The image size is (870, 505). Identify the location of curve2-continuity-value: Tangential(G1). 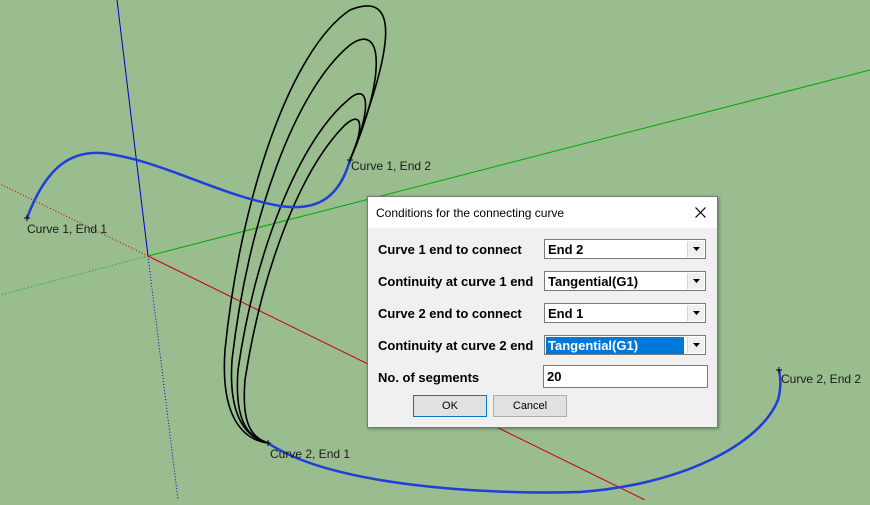
(615, 345).